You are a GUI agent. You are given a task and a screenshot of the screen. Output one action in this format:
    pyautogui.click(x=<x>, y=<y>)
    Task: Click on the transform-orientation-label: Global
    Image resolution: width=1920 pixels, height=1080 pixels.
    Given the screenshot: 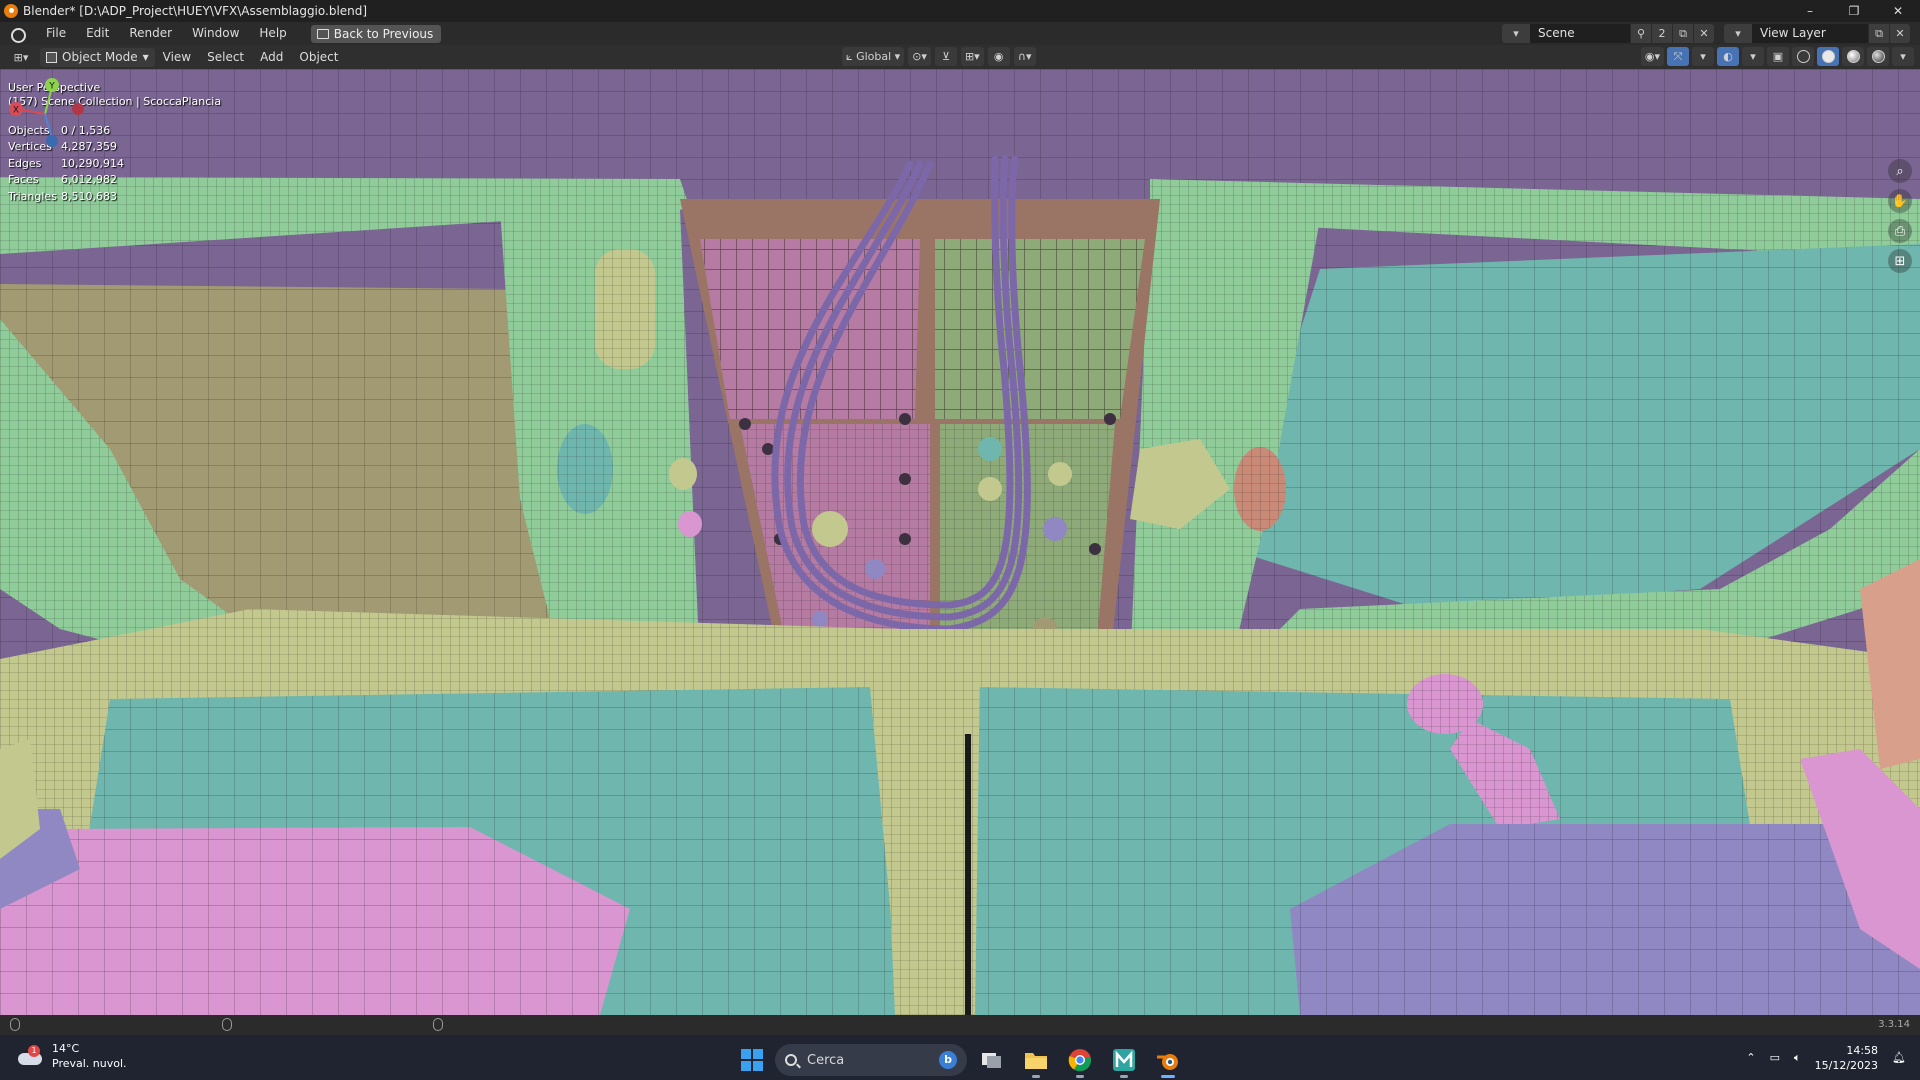 What is the action you would take?
    pyautogui.click(x=874, y=56)
    